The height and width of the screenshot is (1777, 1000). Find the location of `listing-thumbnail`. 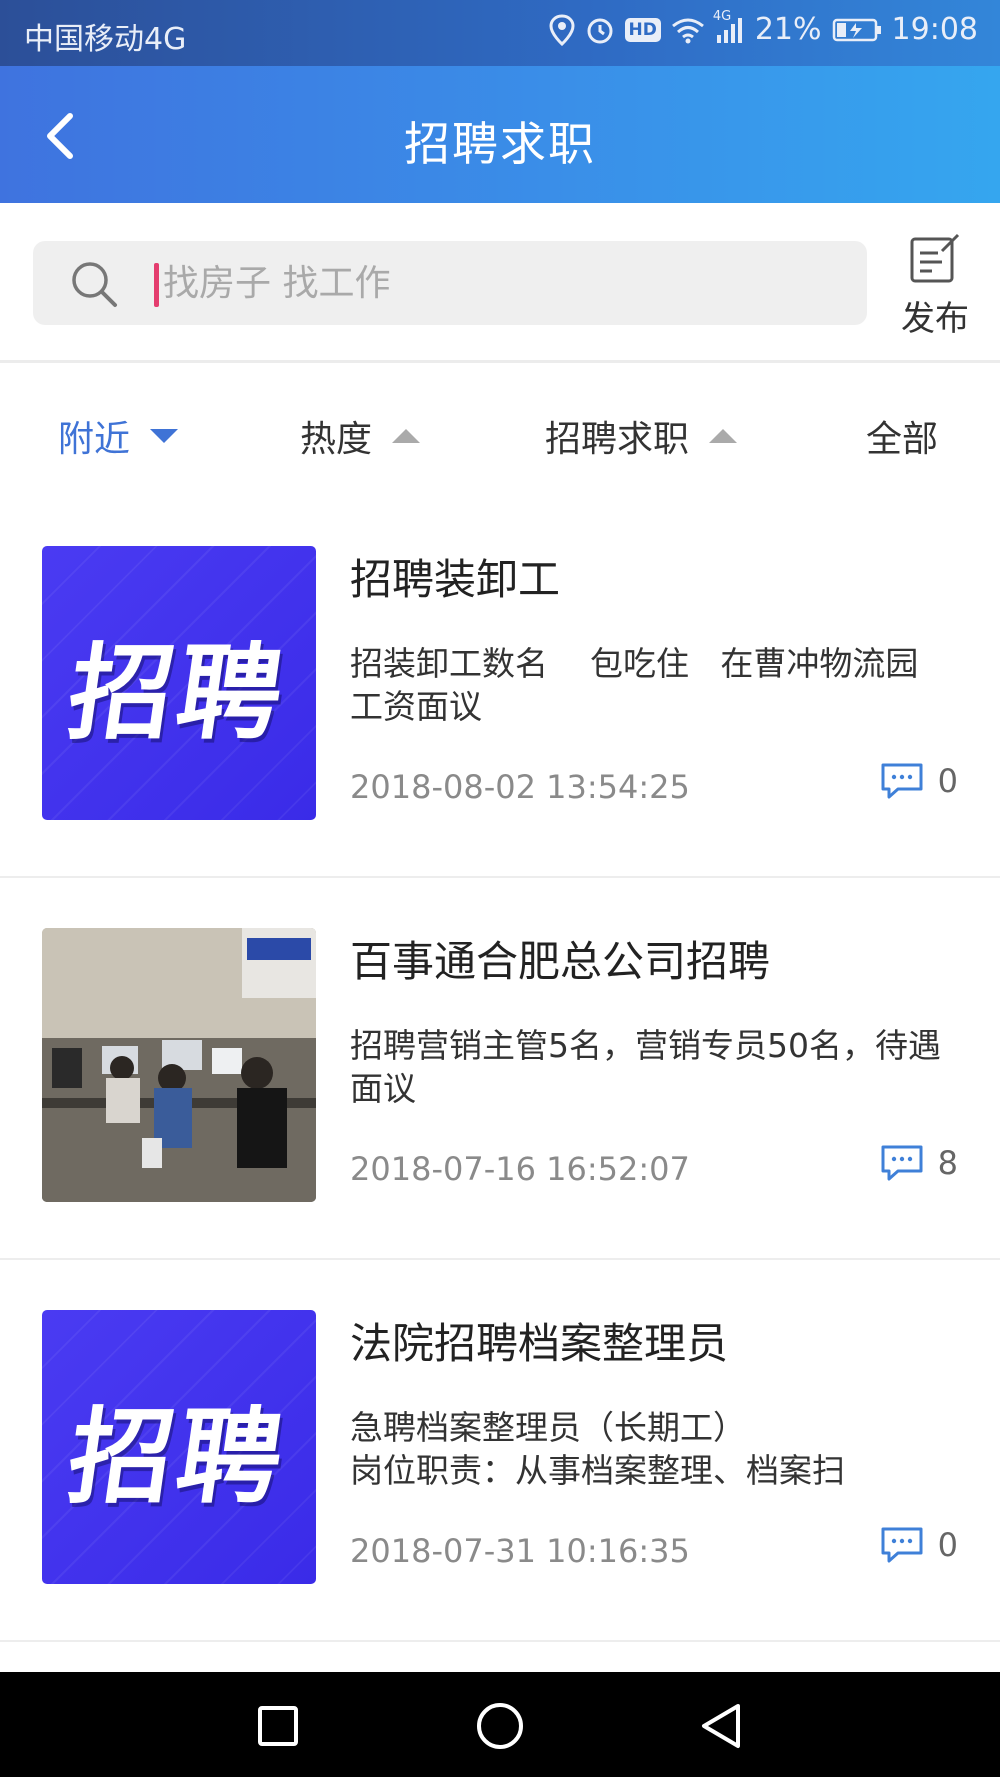

listing-thumbnail is located at coordinates (179, 1065).